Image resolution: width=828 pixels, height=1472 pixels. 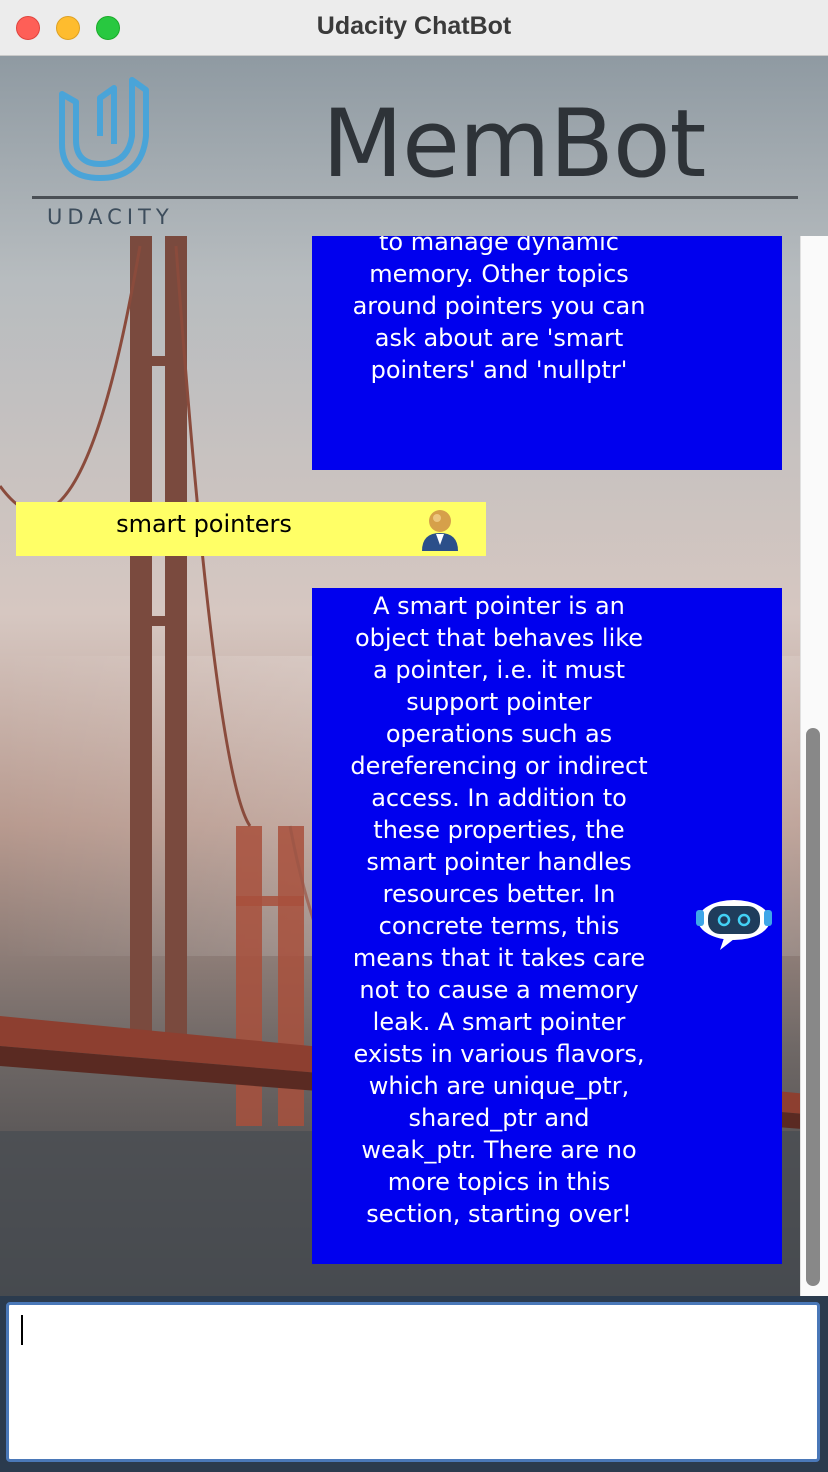 I want to click on user-message: smart pointers, so click(x=251, y=529).